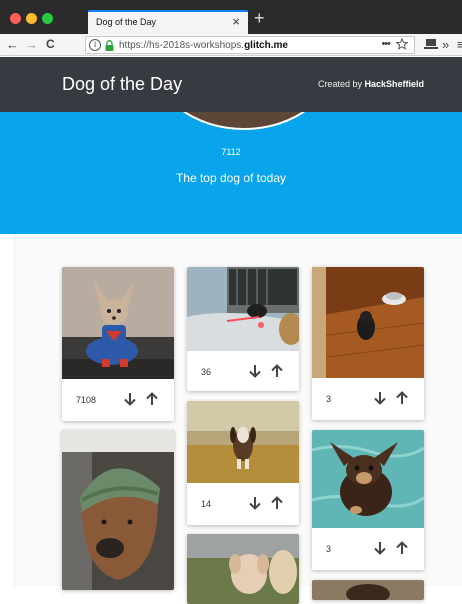 The width and height of the screenshot is (462, 604). Describe the element at coordinates (243, 504) in the screenshot. I see `card-footer: 14` at that location.